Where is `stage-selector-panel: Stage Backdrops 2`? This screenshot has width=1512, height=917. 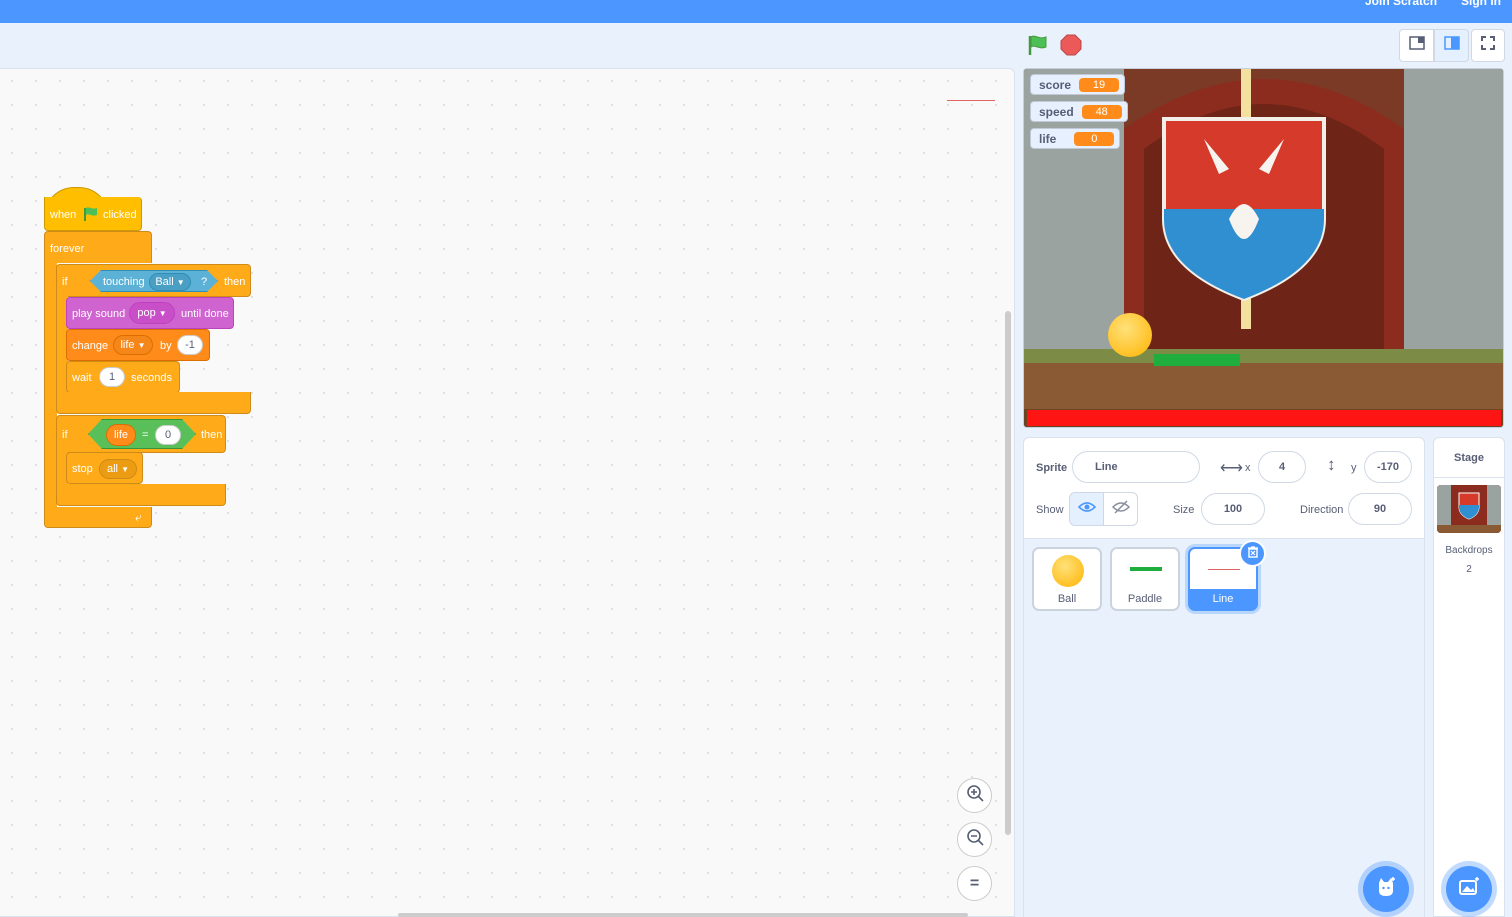
stage-selector-panel: Stage Backdrops 2 is located at coordinates (1469, 677).